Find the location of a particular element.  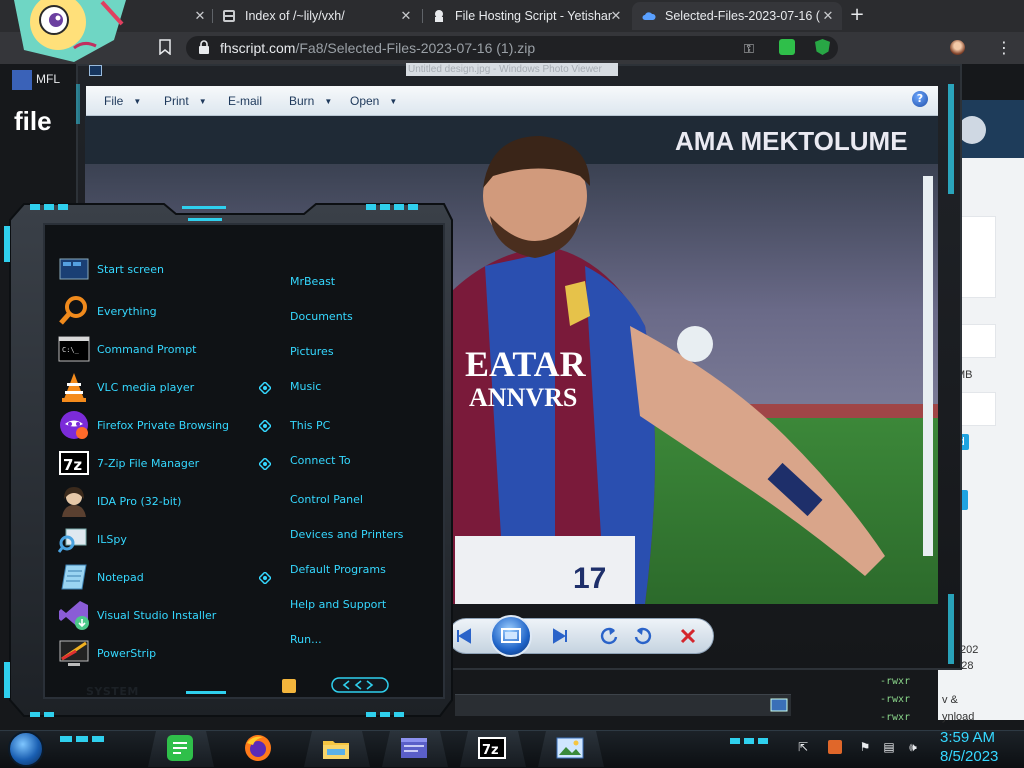

tab-title: File Hosting Script - Yetishar is located at coordinates (534, 16).